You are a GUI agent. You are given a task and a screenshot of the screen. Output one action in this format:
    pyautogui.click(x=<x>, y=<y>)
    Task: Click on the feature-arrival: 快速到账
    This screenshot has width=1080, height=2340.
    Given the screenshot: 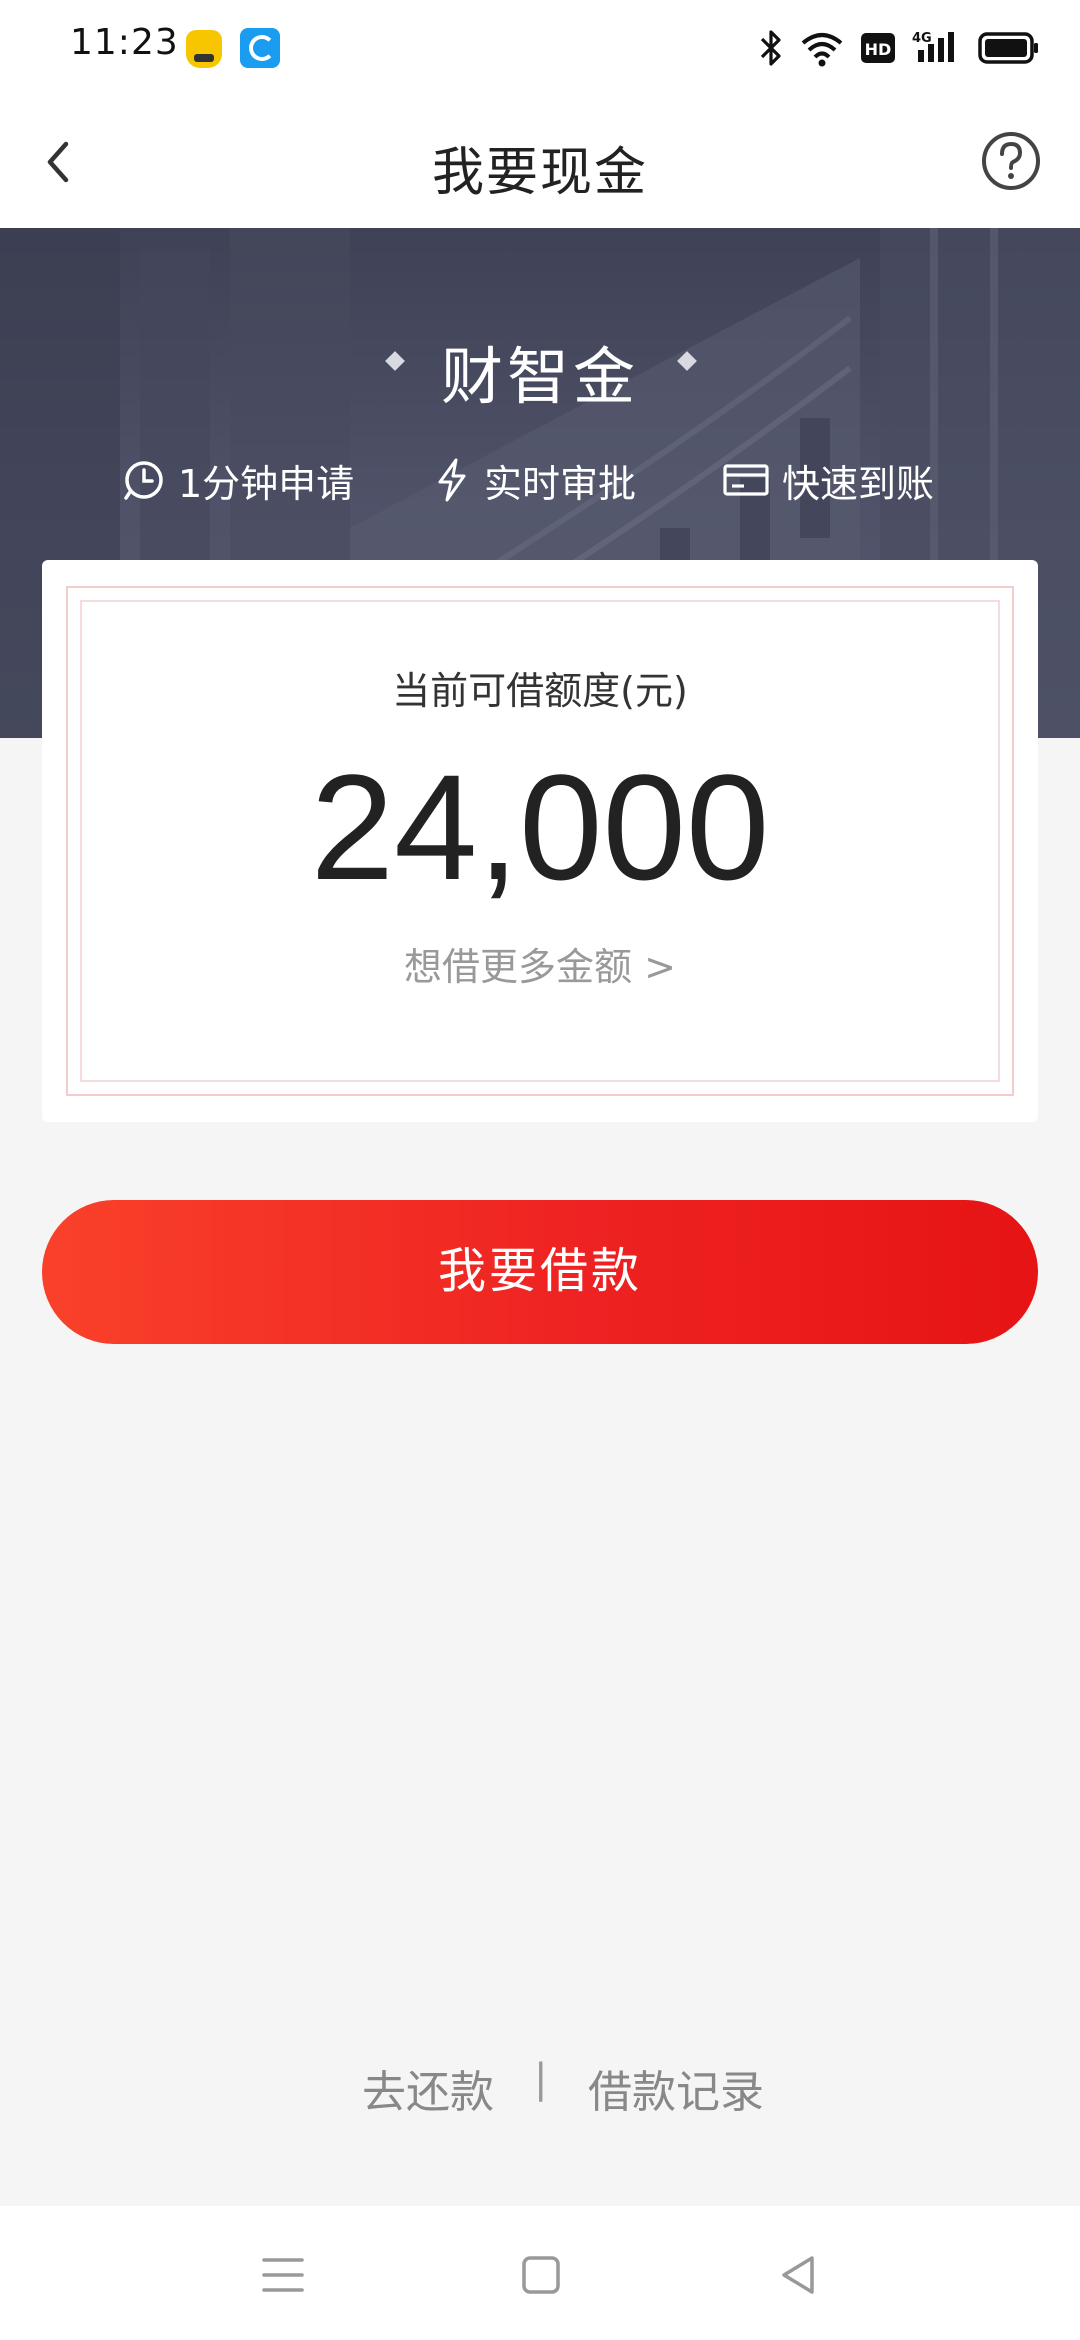 What is the action you would take?
    pyautogui.click(x=828, y=480)
    